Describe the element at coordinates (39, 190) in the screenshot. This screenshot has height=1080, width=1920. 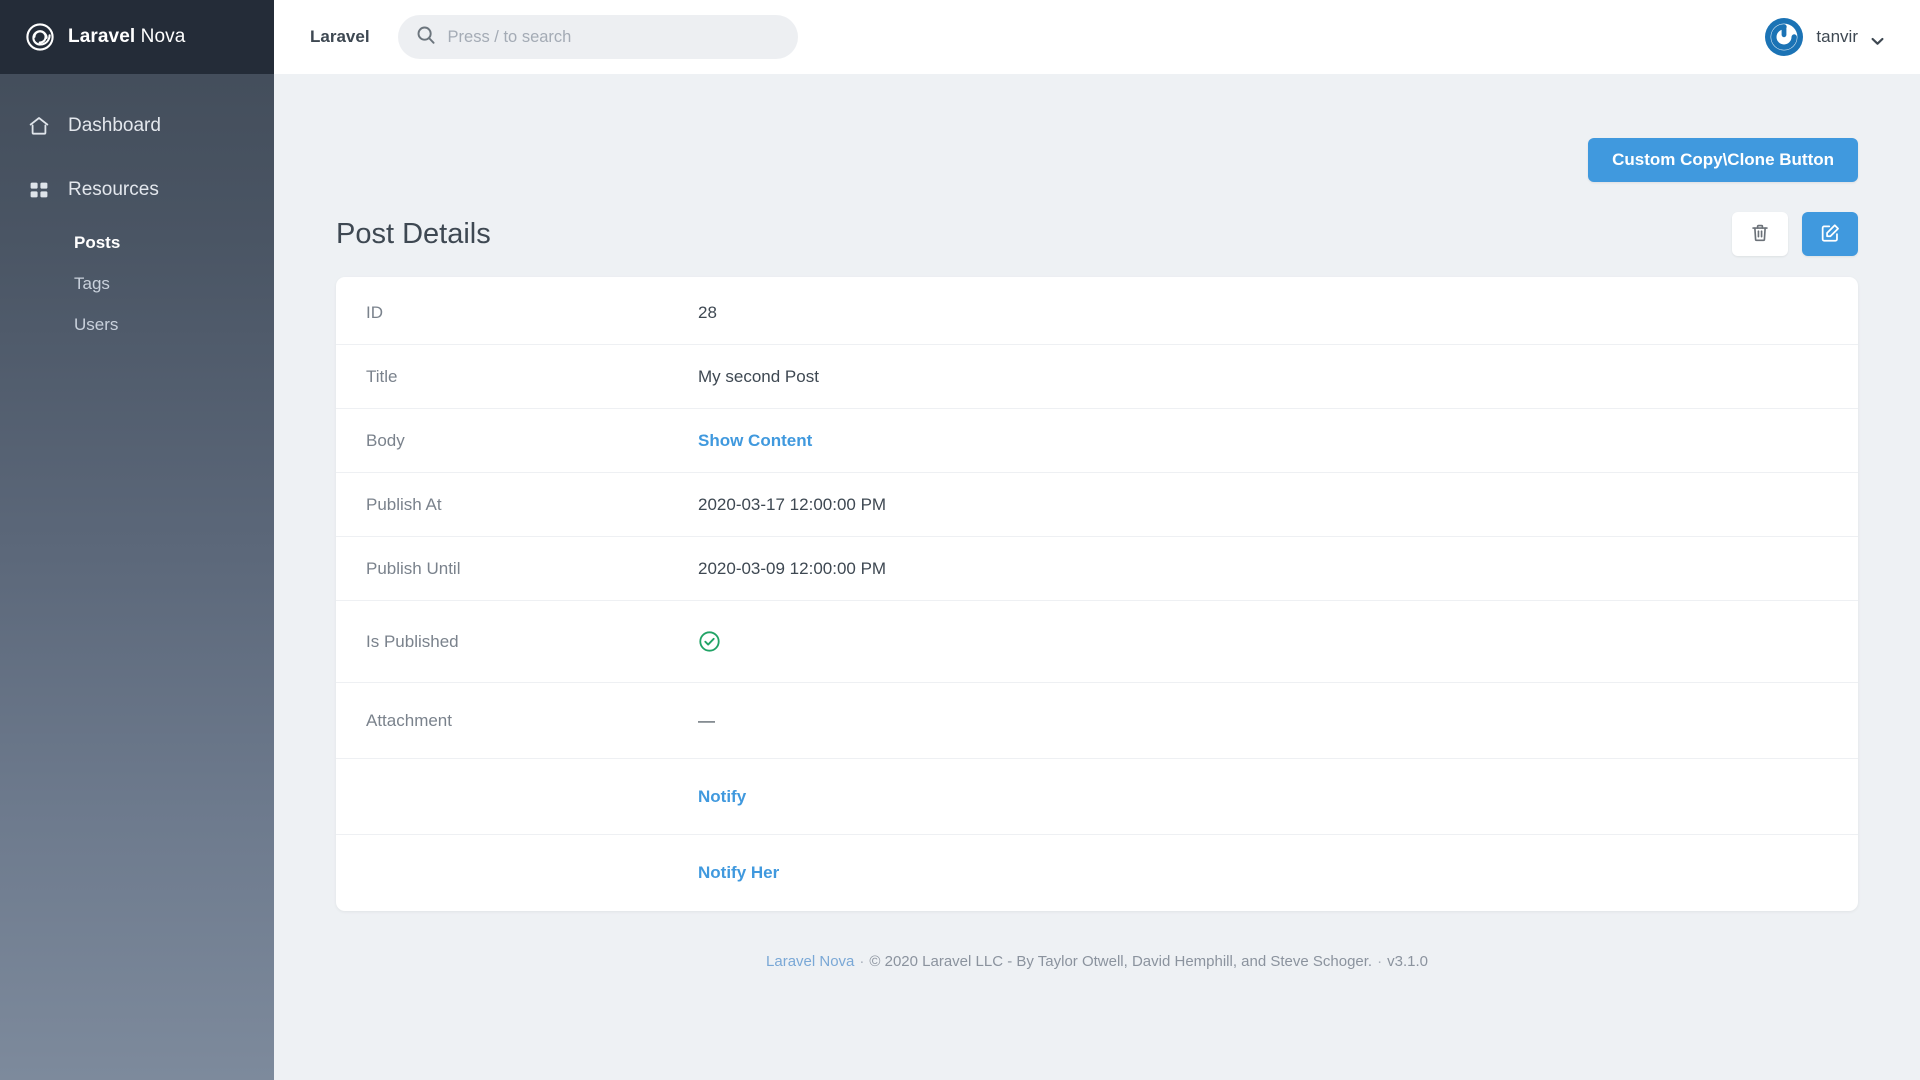
I see `grid-icon` at that location.